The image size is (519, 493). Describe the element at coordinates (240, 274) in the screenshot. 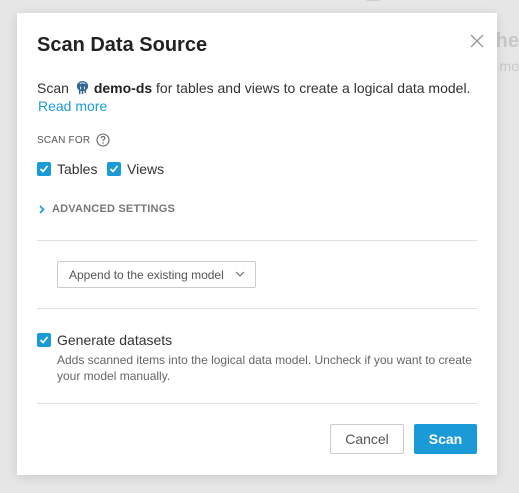

I see `chevron-down-icon` at that location.